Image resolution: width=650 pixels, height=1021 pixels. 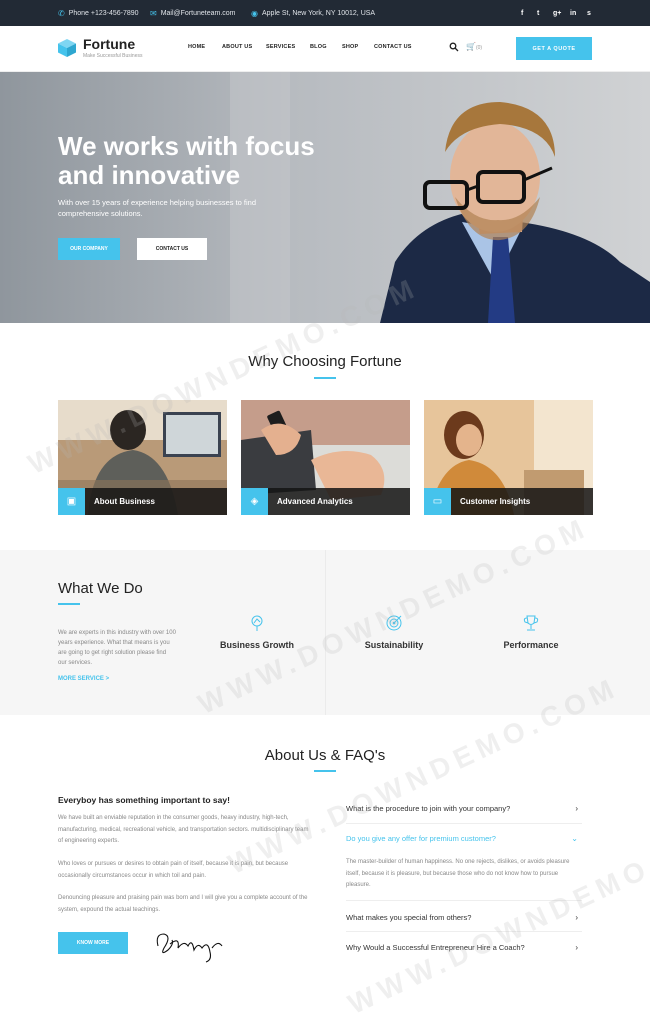 What do you see at coordinates (237, 47) in the screenshot?
I see `nav-about: ABOUT US` at bounding box center [237, 47].